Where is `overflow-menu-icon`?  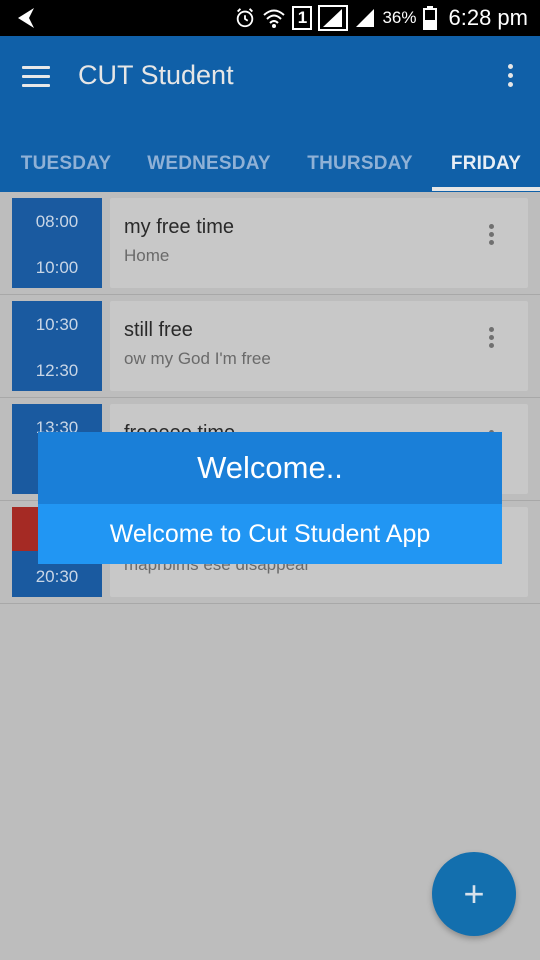 overflow-menu-icon is located at coordinates (510, 78).